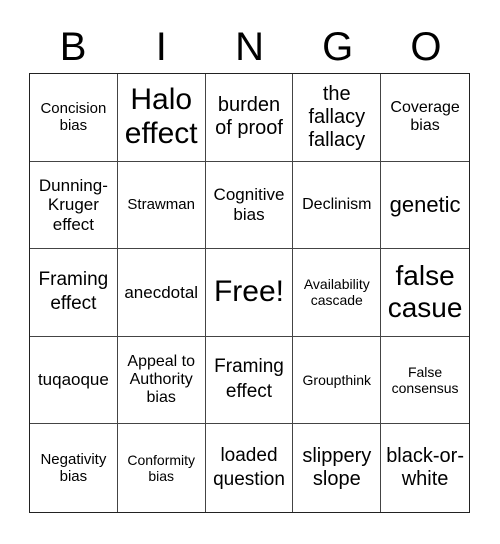 The height and width of the screenshot is (544, 500). I want to click on bingo-cell: Conformity bias, so click(162, 468).